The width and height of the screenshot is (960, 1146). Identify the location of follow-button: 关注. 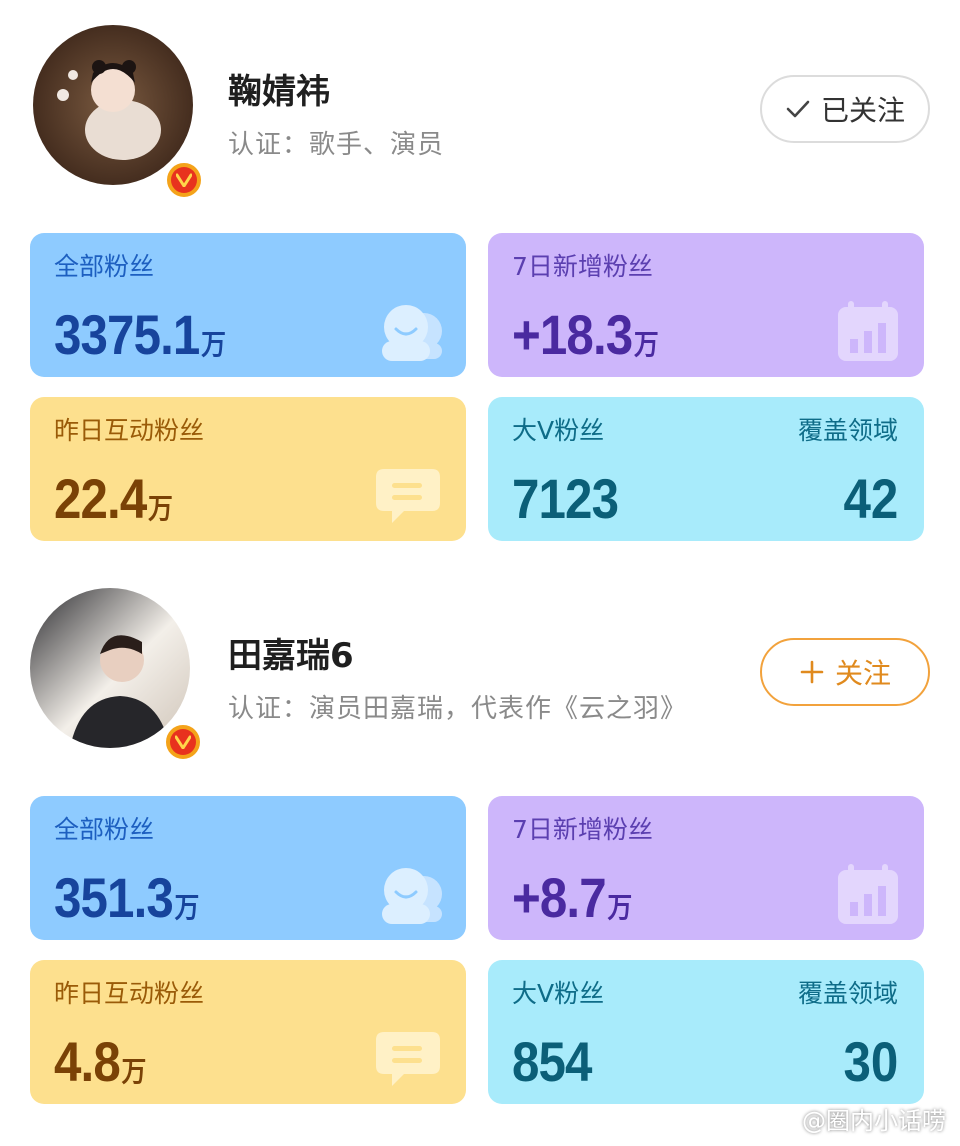
(845, 672).